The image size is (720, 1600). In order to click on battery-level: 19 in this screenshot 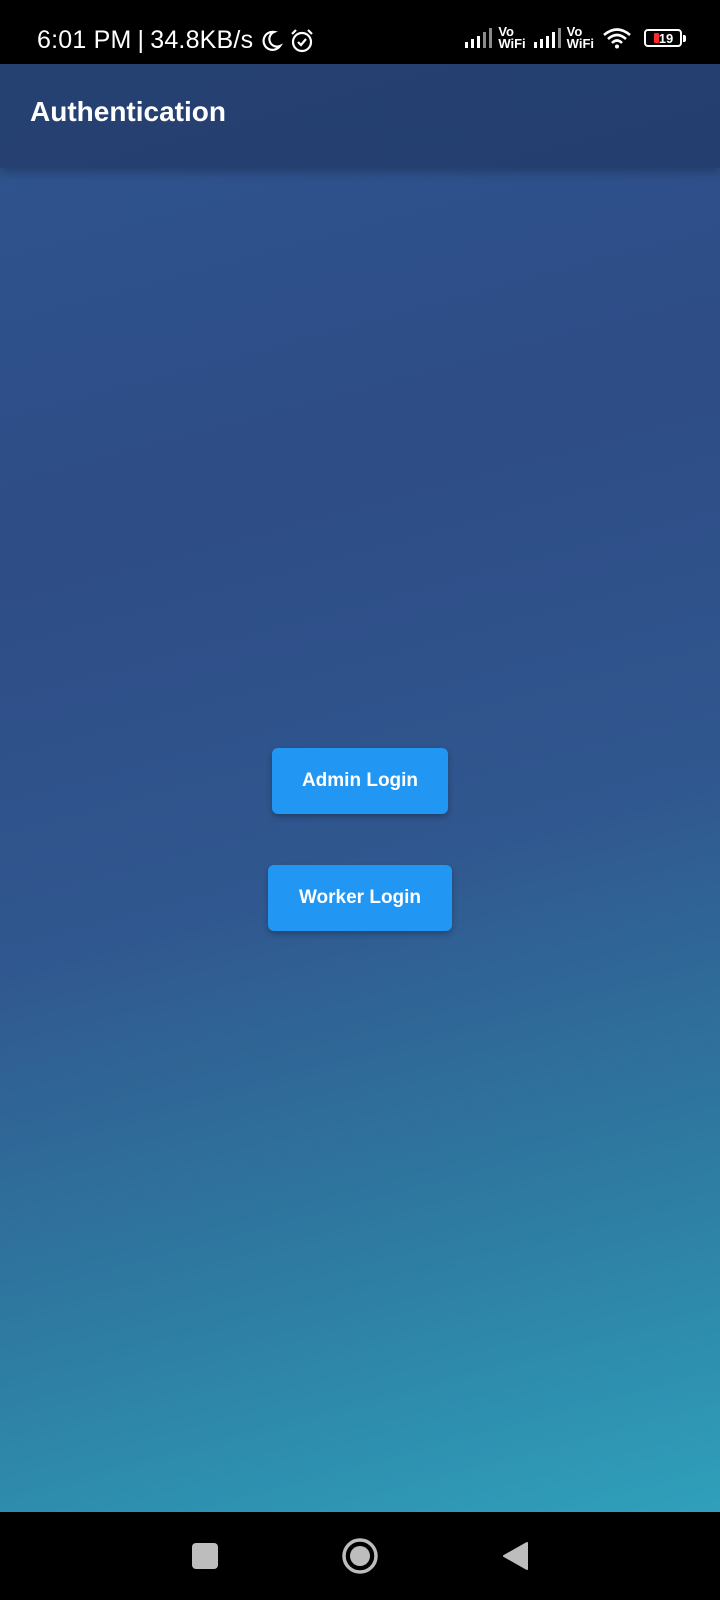, I will do `click(666, 38)`.